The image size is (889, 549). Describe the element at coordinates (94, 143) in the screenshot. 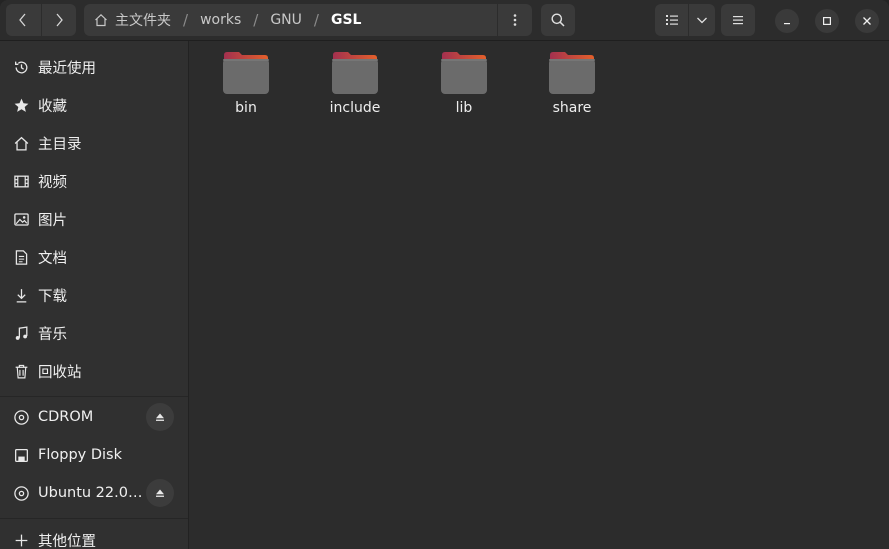

I see `sidebar-item-home: 主目录` at that location.